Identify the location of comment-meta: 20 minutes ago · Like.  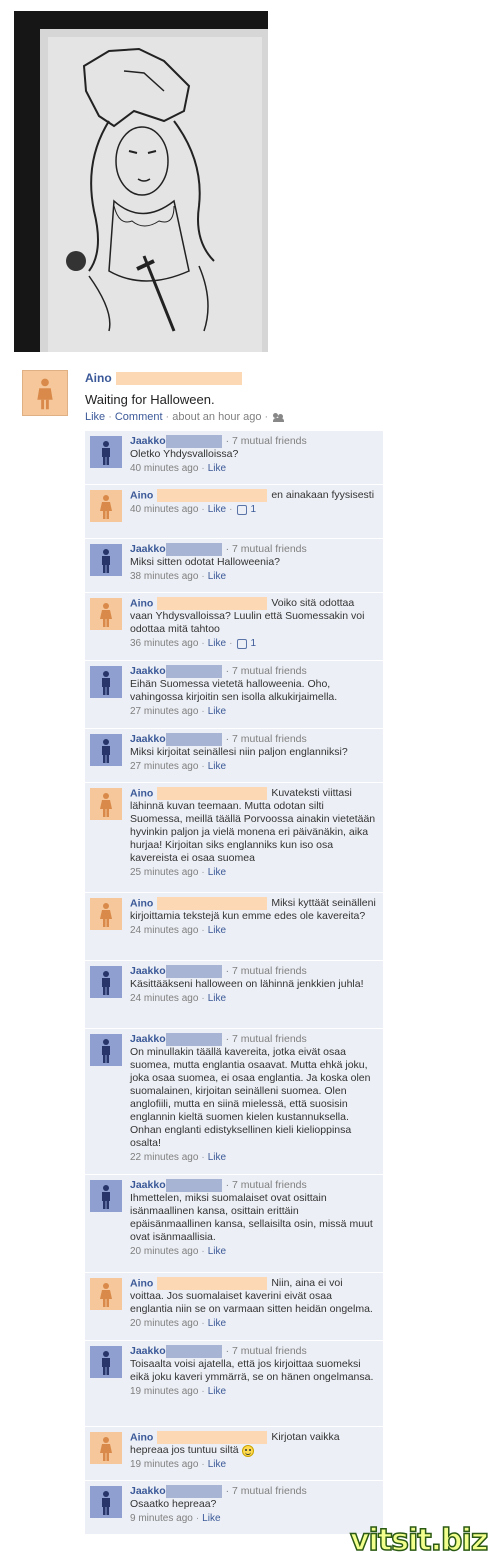
(253, 1323).